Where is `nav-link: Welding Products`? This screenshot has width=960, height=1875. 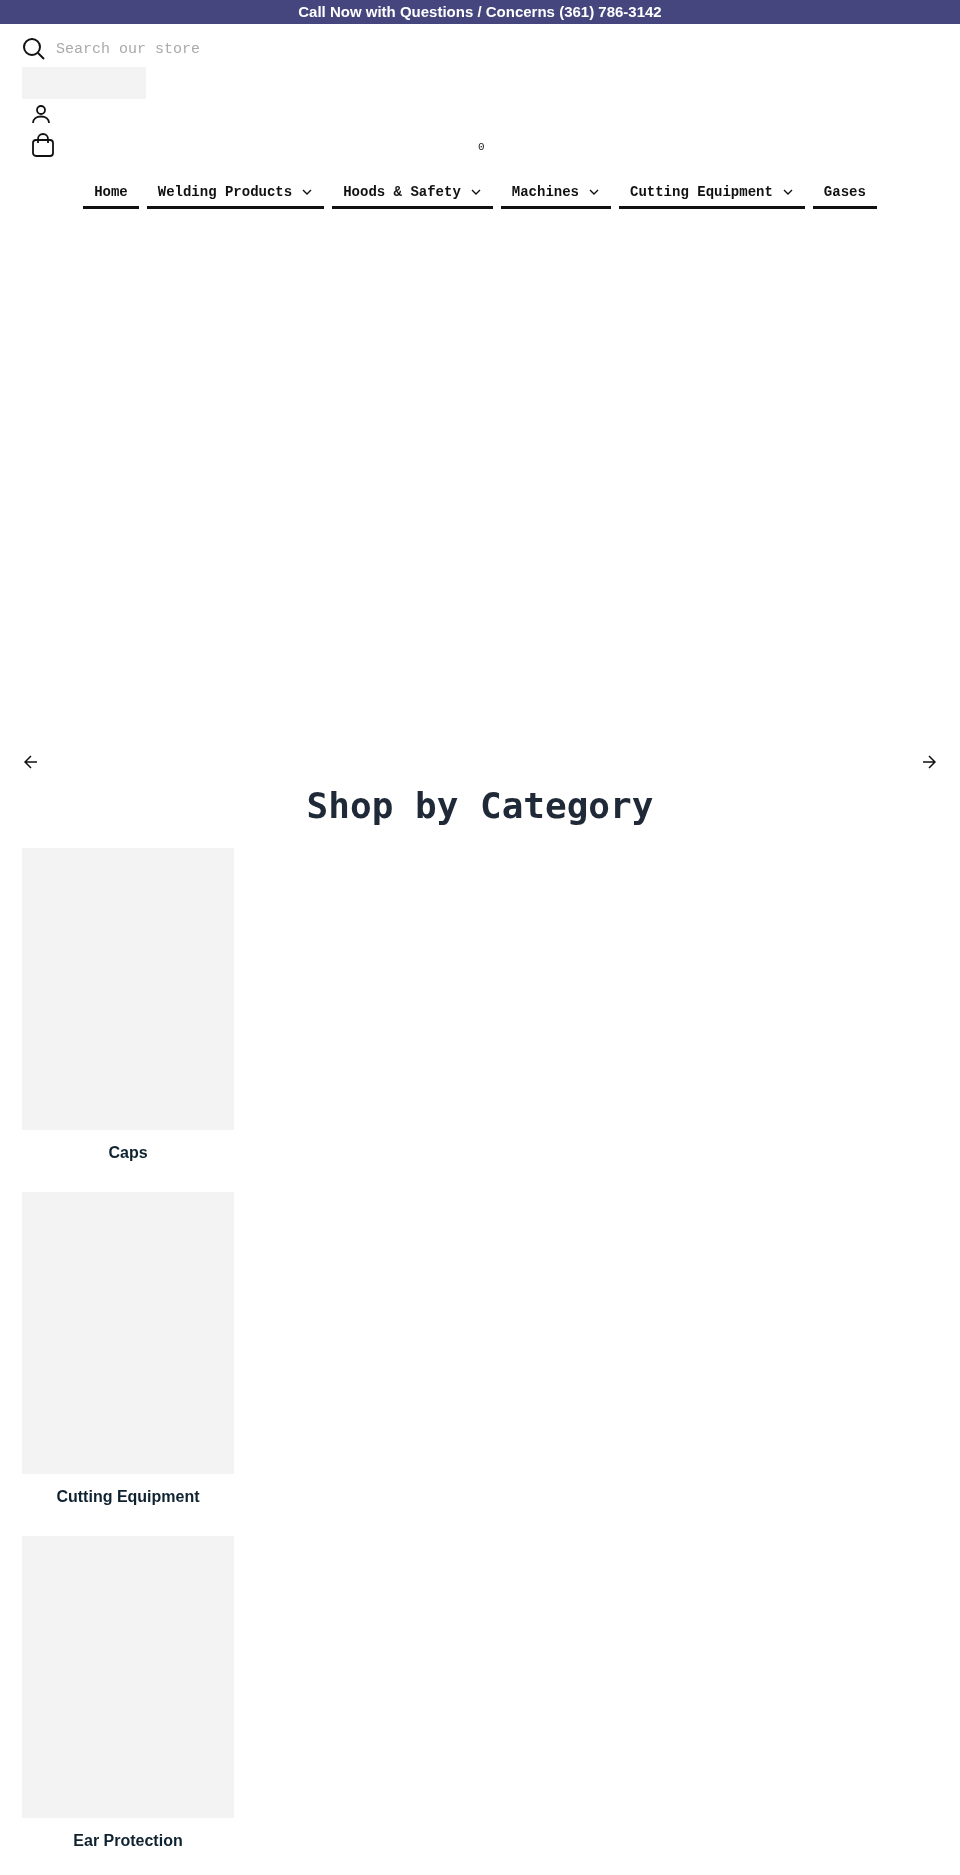
nav-link: Welding Products is located at coordinates (235, 193).